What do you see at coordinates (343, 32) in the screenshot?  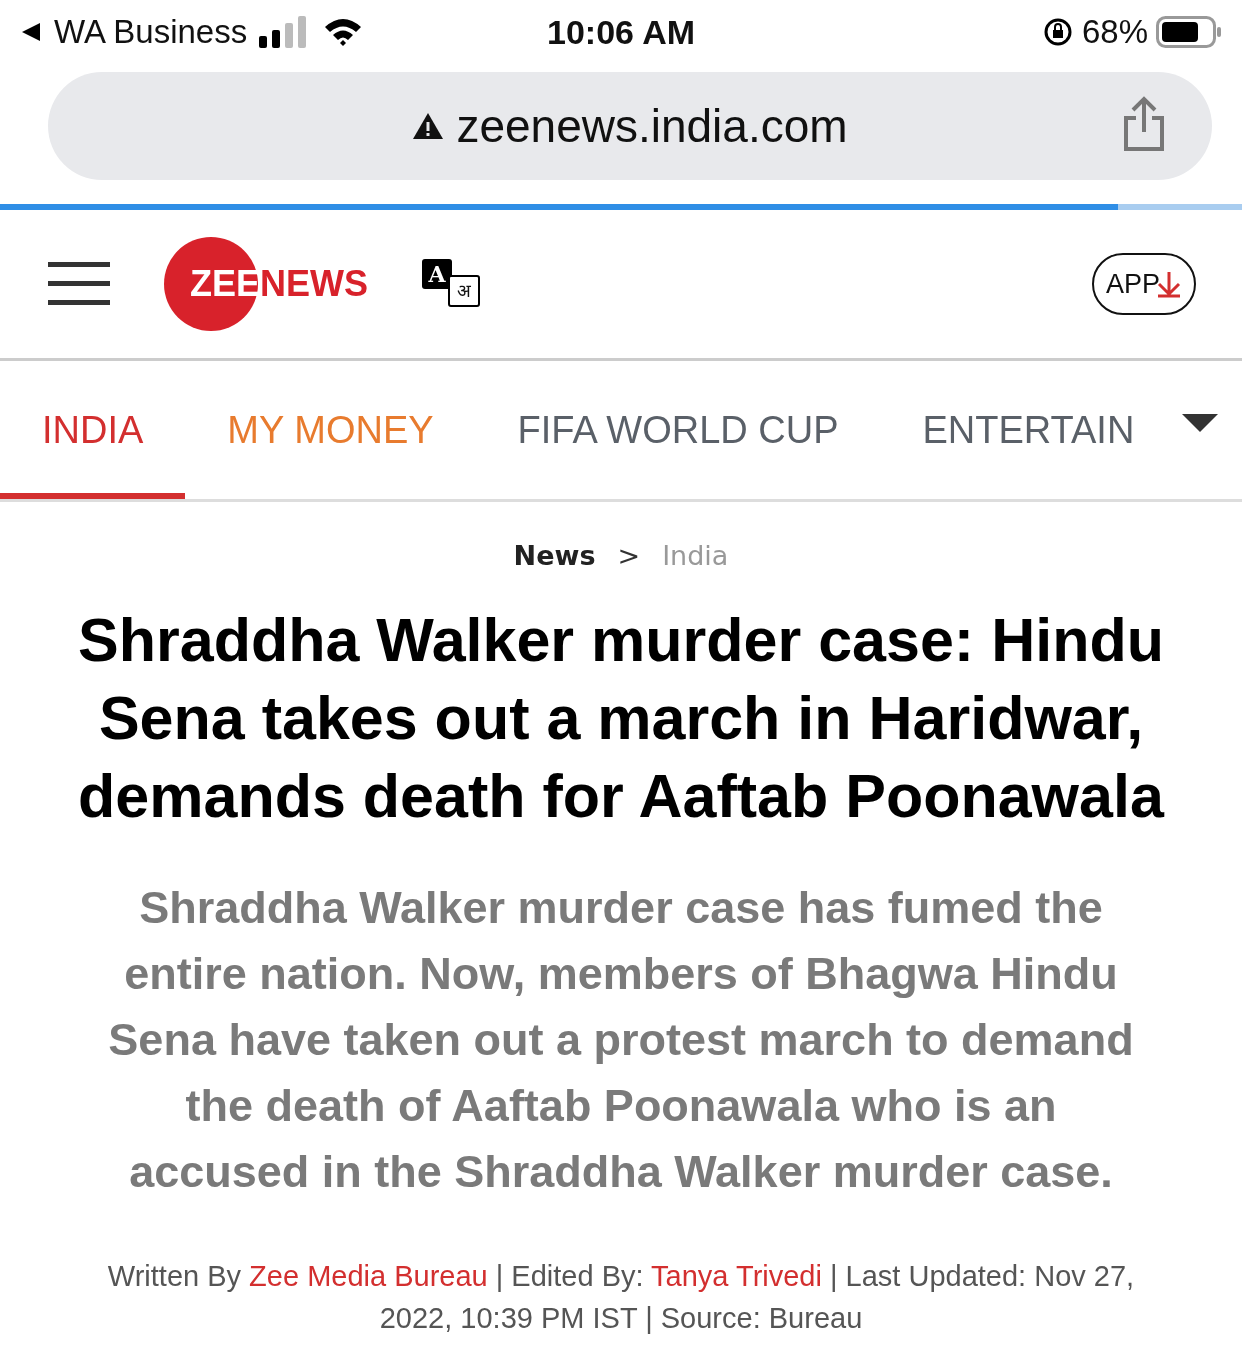 I see `wifi-icon` at bounding box center [343, 32].